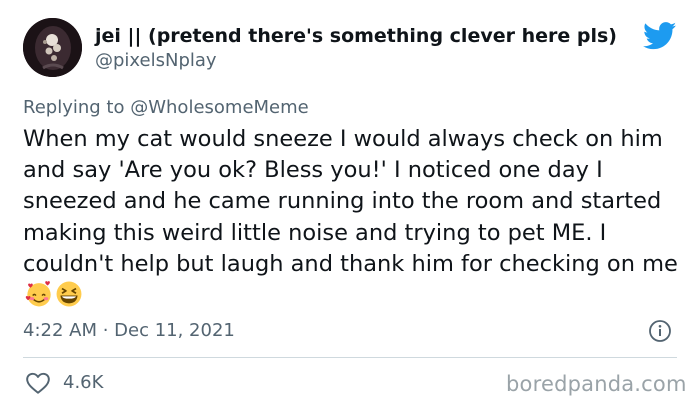  What do you see at coordinates (660, 331) in the screenshot?
I see `info-icon` at bounding box center [660, 331].